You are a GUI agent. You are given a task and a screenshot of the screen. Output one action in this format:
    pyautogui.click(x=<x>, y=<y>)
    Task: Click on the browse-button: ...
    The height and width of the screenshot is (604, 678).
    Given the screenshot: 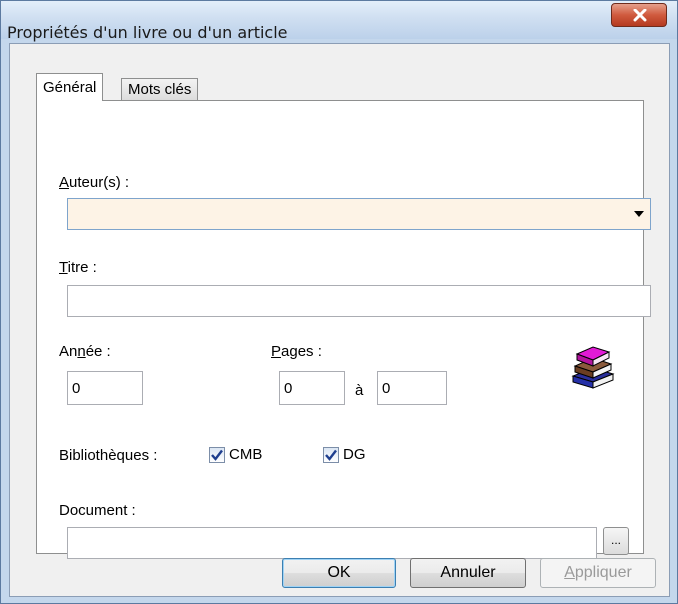 What is the action you would take?
    pyautogui.click(x=616, y=541)
    